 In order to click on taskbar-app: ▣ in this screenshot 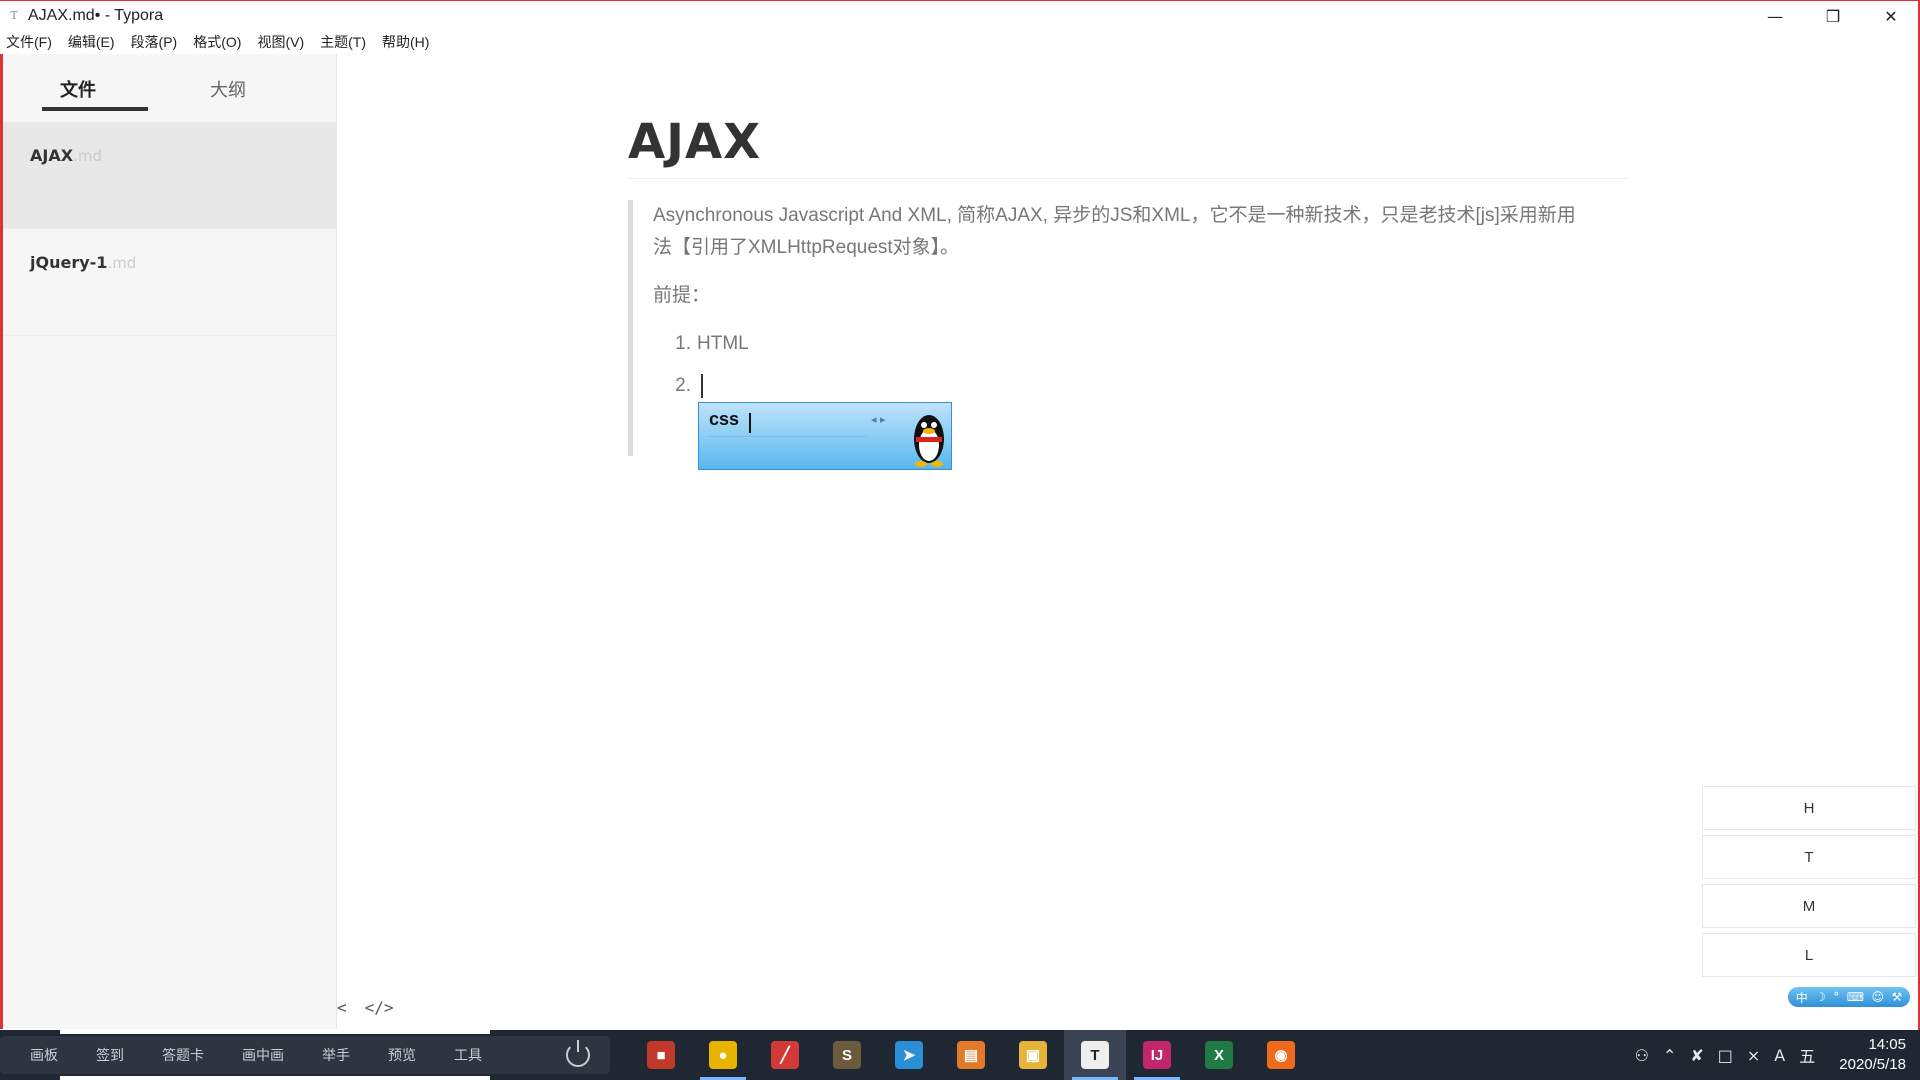, I will do `click(1033, 1055)`.